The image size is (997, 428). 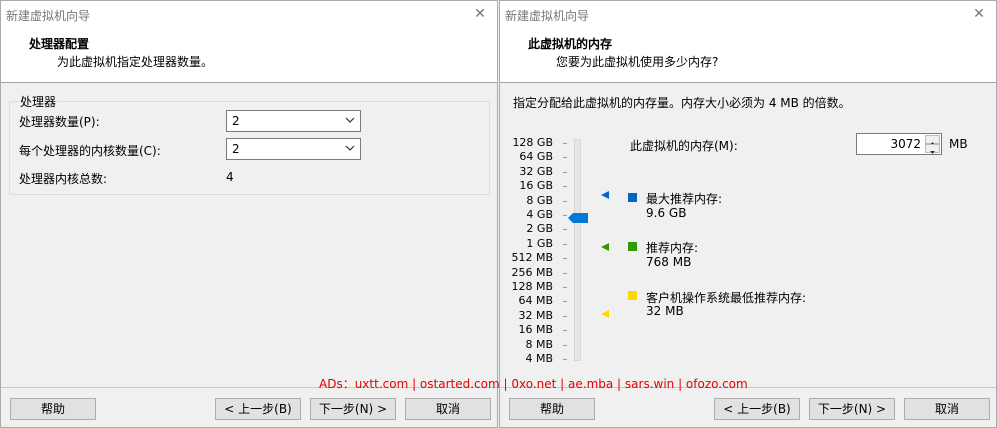 I want to click on scale-tick-label: 32 MB, so click(x=535, y=315).